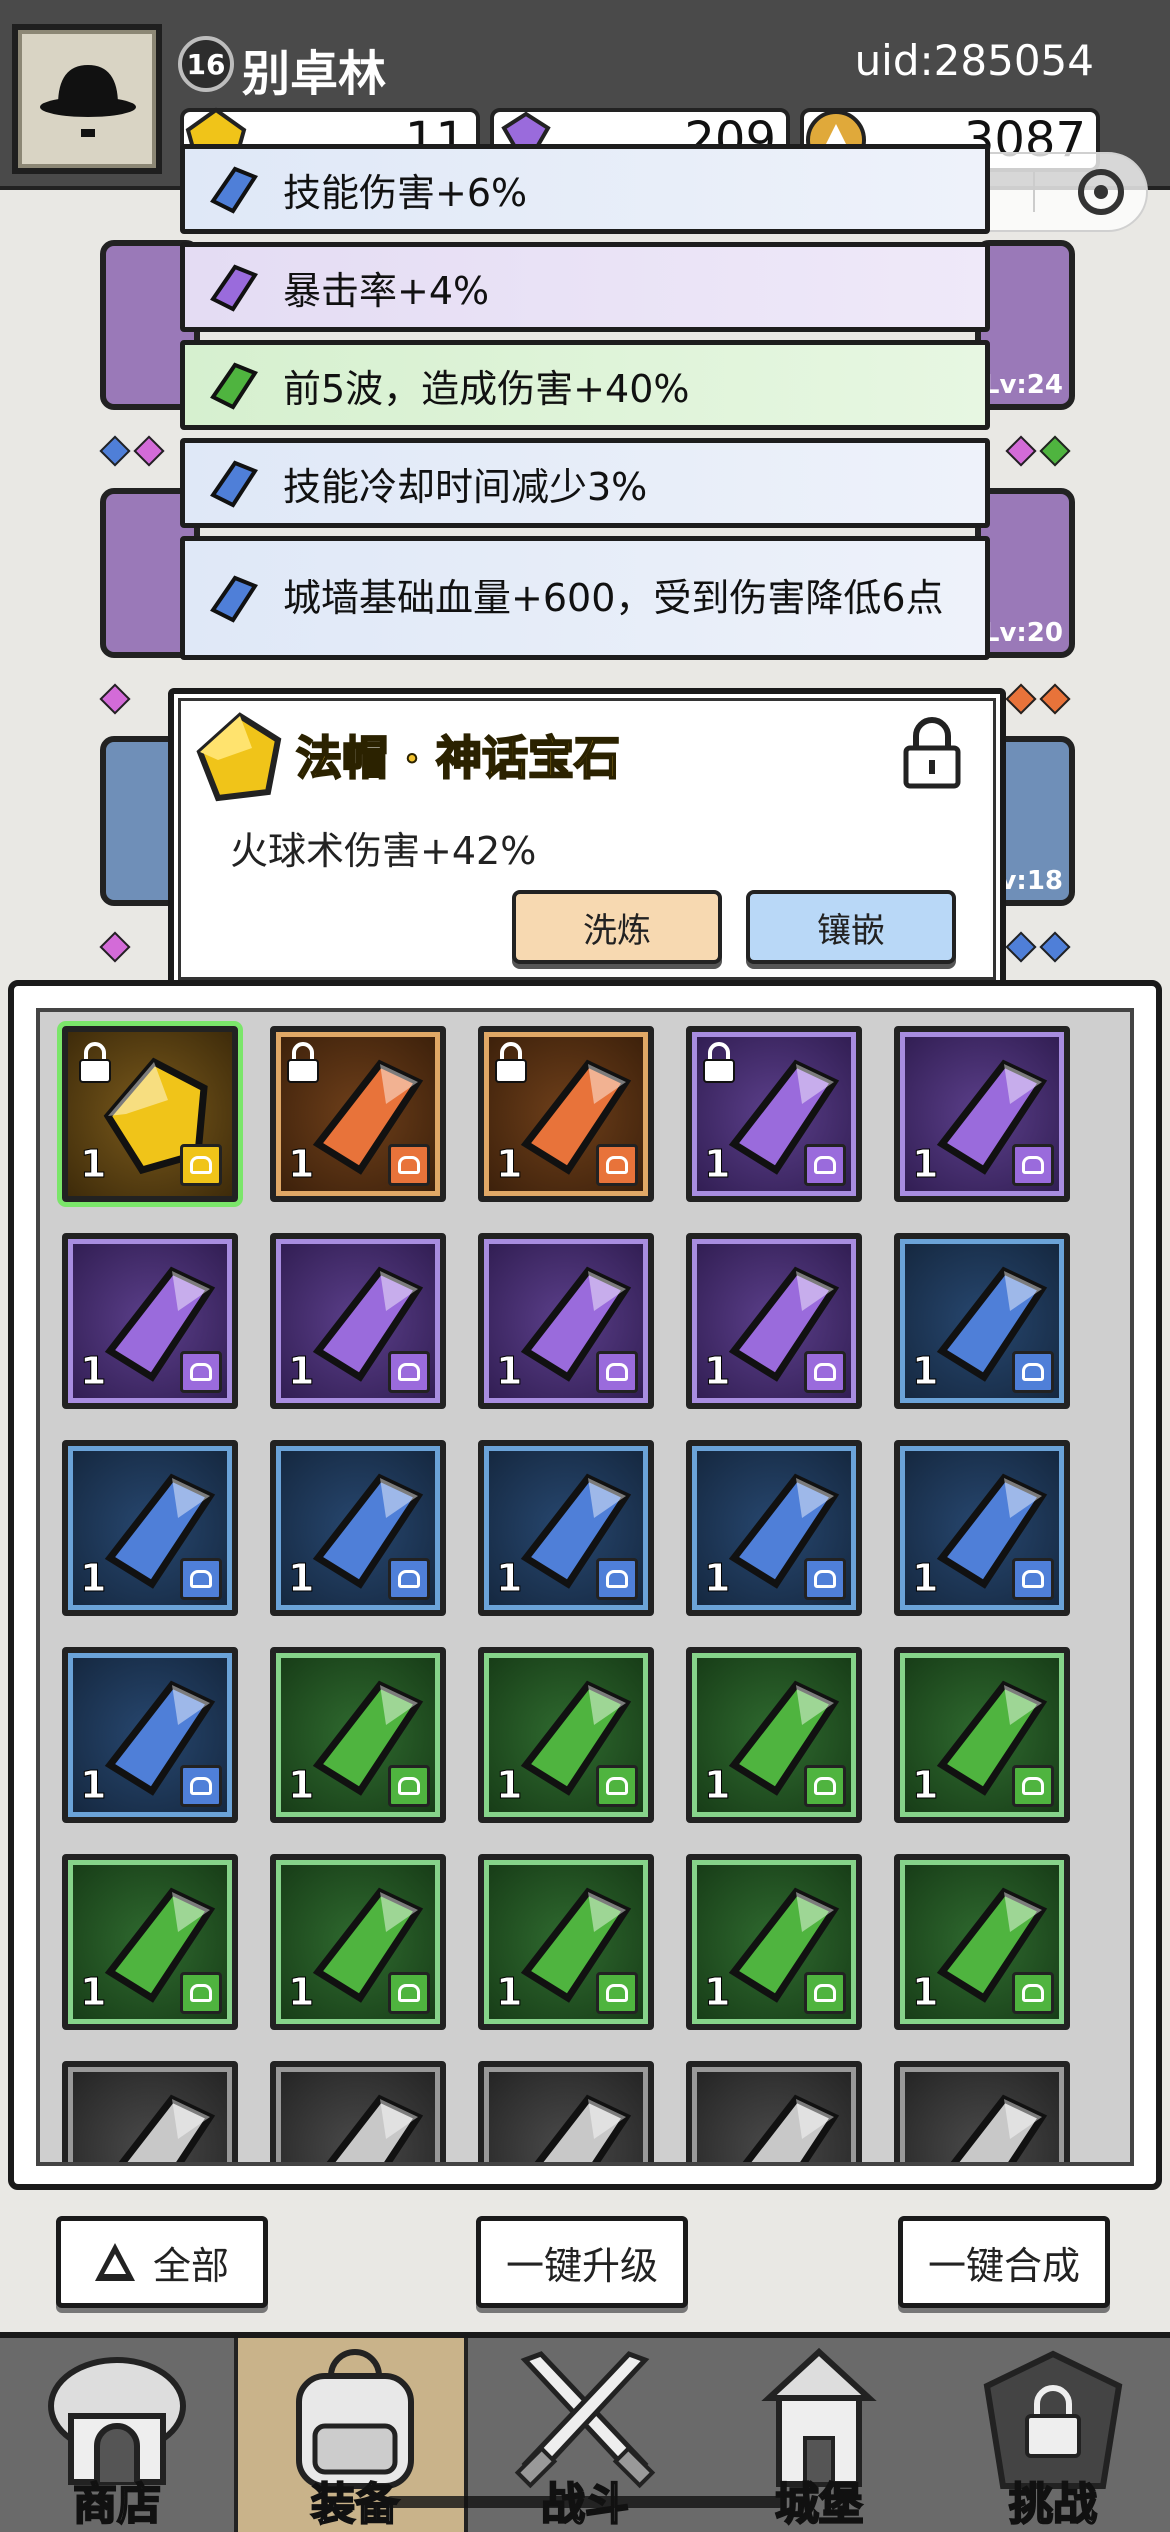 The image size is (1170, 2532). I want to click on equipment-slot-right-2: Lv:20, so click(1025, 573).